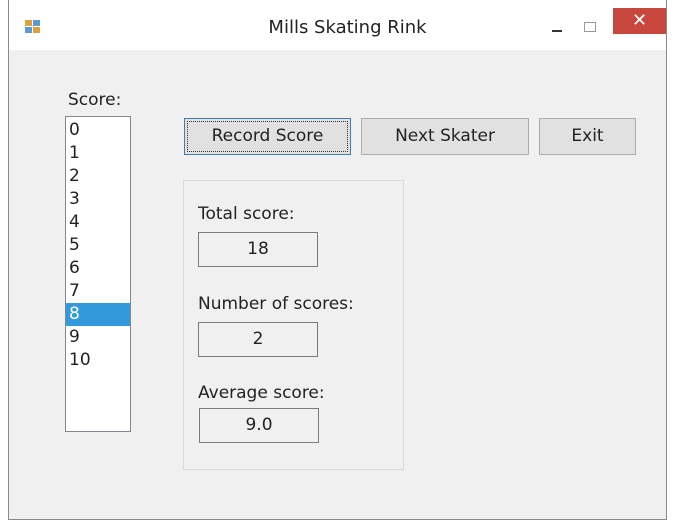  I want to click on exit-button: Exit, so click(587, 136).